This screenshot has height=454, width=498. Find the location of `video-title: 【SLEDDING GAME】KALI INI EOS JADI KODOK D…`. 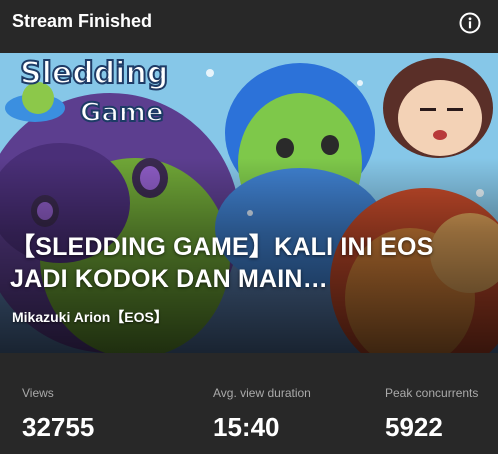

video-title: 【SLEDDING GAME】KALI INI EOS JADI KODOK D… is located at coordinates (222, 263).